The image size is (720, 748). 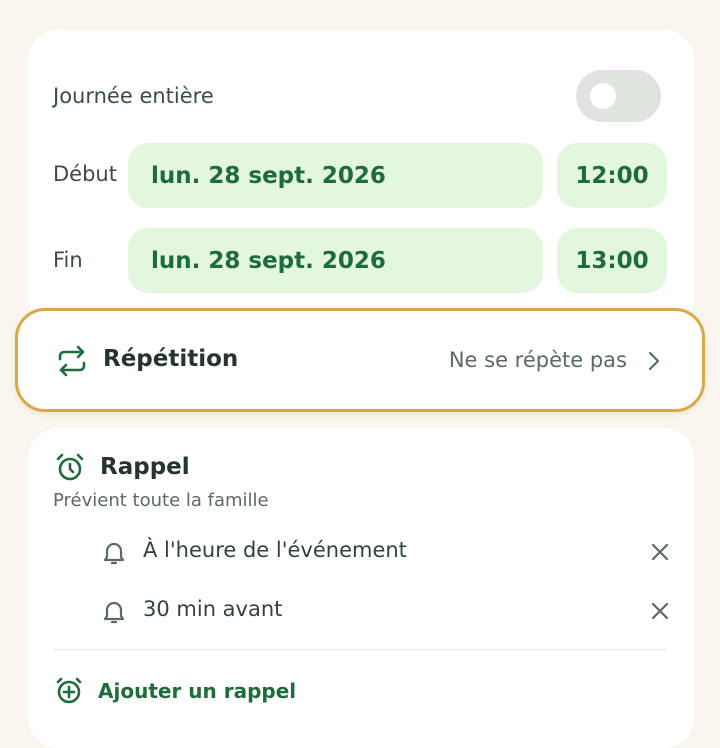 I want to click on start-label: Début, so click(x=85, y=174).